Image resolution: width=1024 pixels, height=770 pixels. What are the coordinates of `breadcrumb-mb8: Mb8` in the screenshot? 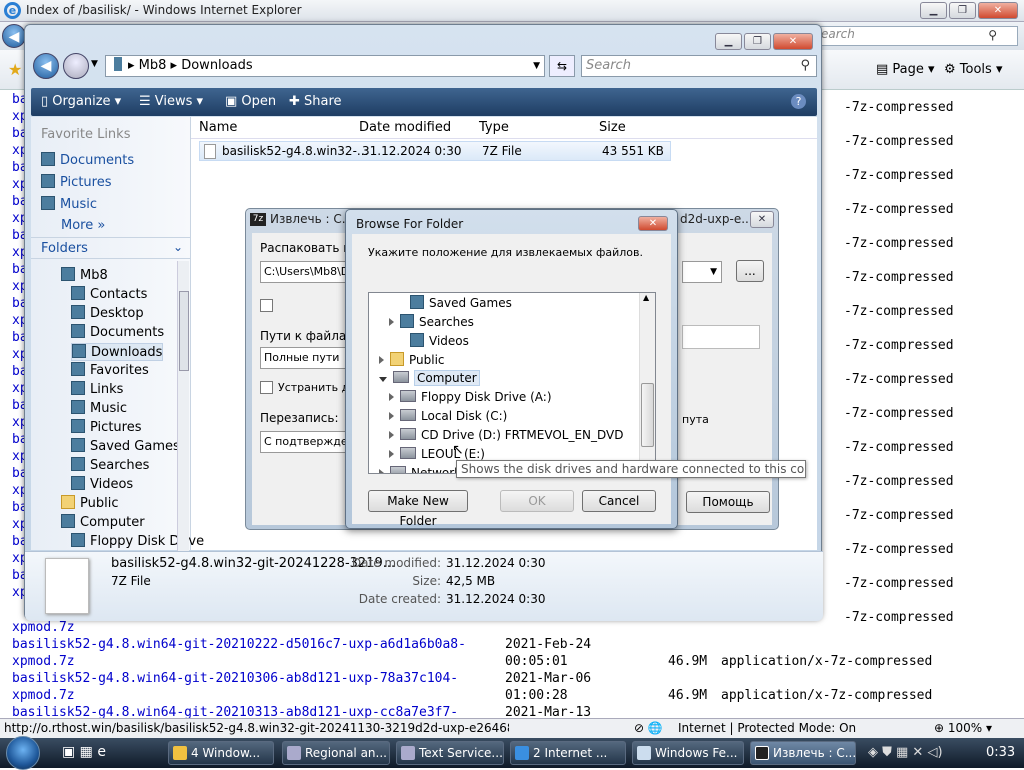 It's located at (153, 65).